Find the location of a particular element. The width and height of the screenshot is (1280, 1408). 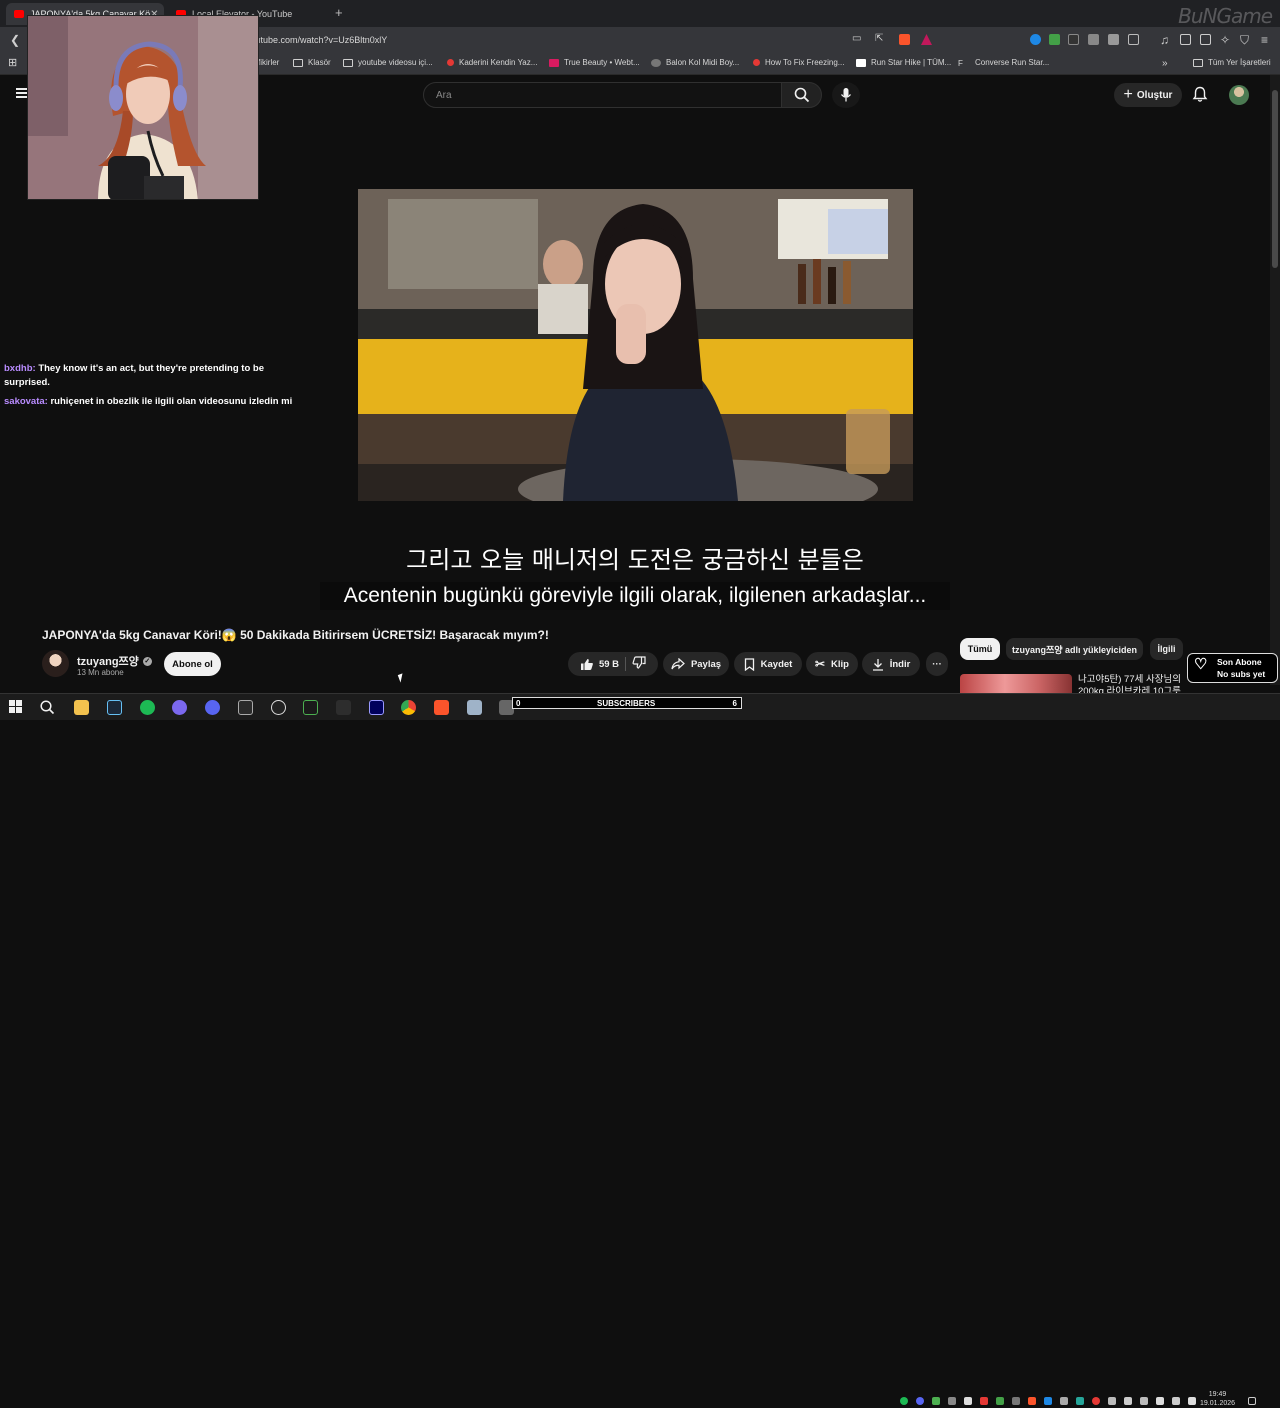

puzzle-icon is located at coordinates (1113, 39).